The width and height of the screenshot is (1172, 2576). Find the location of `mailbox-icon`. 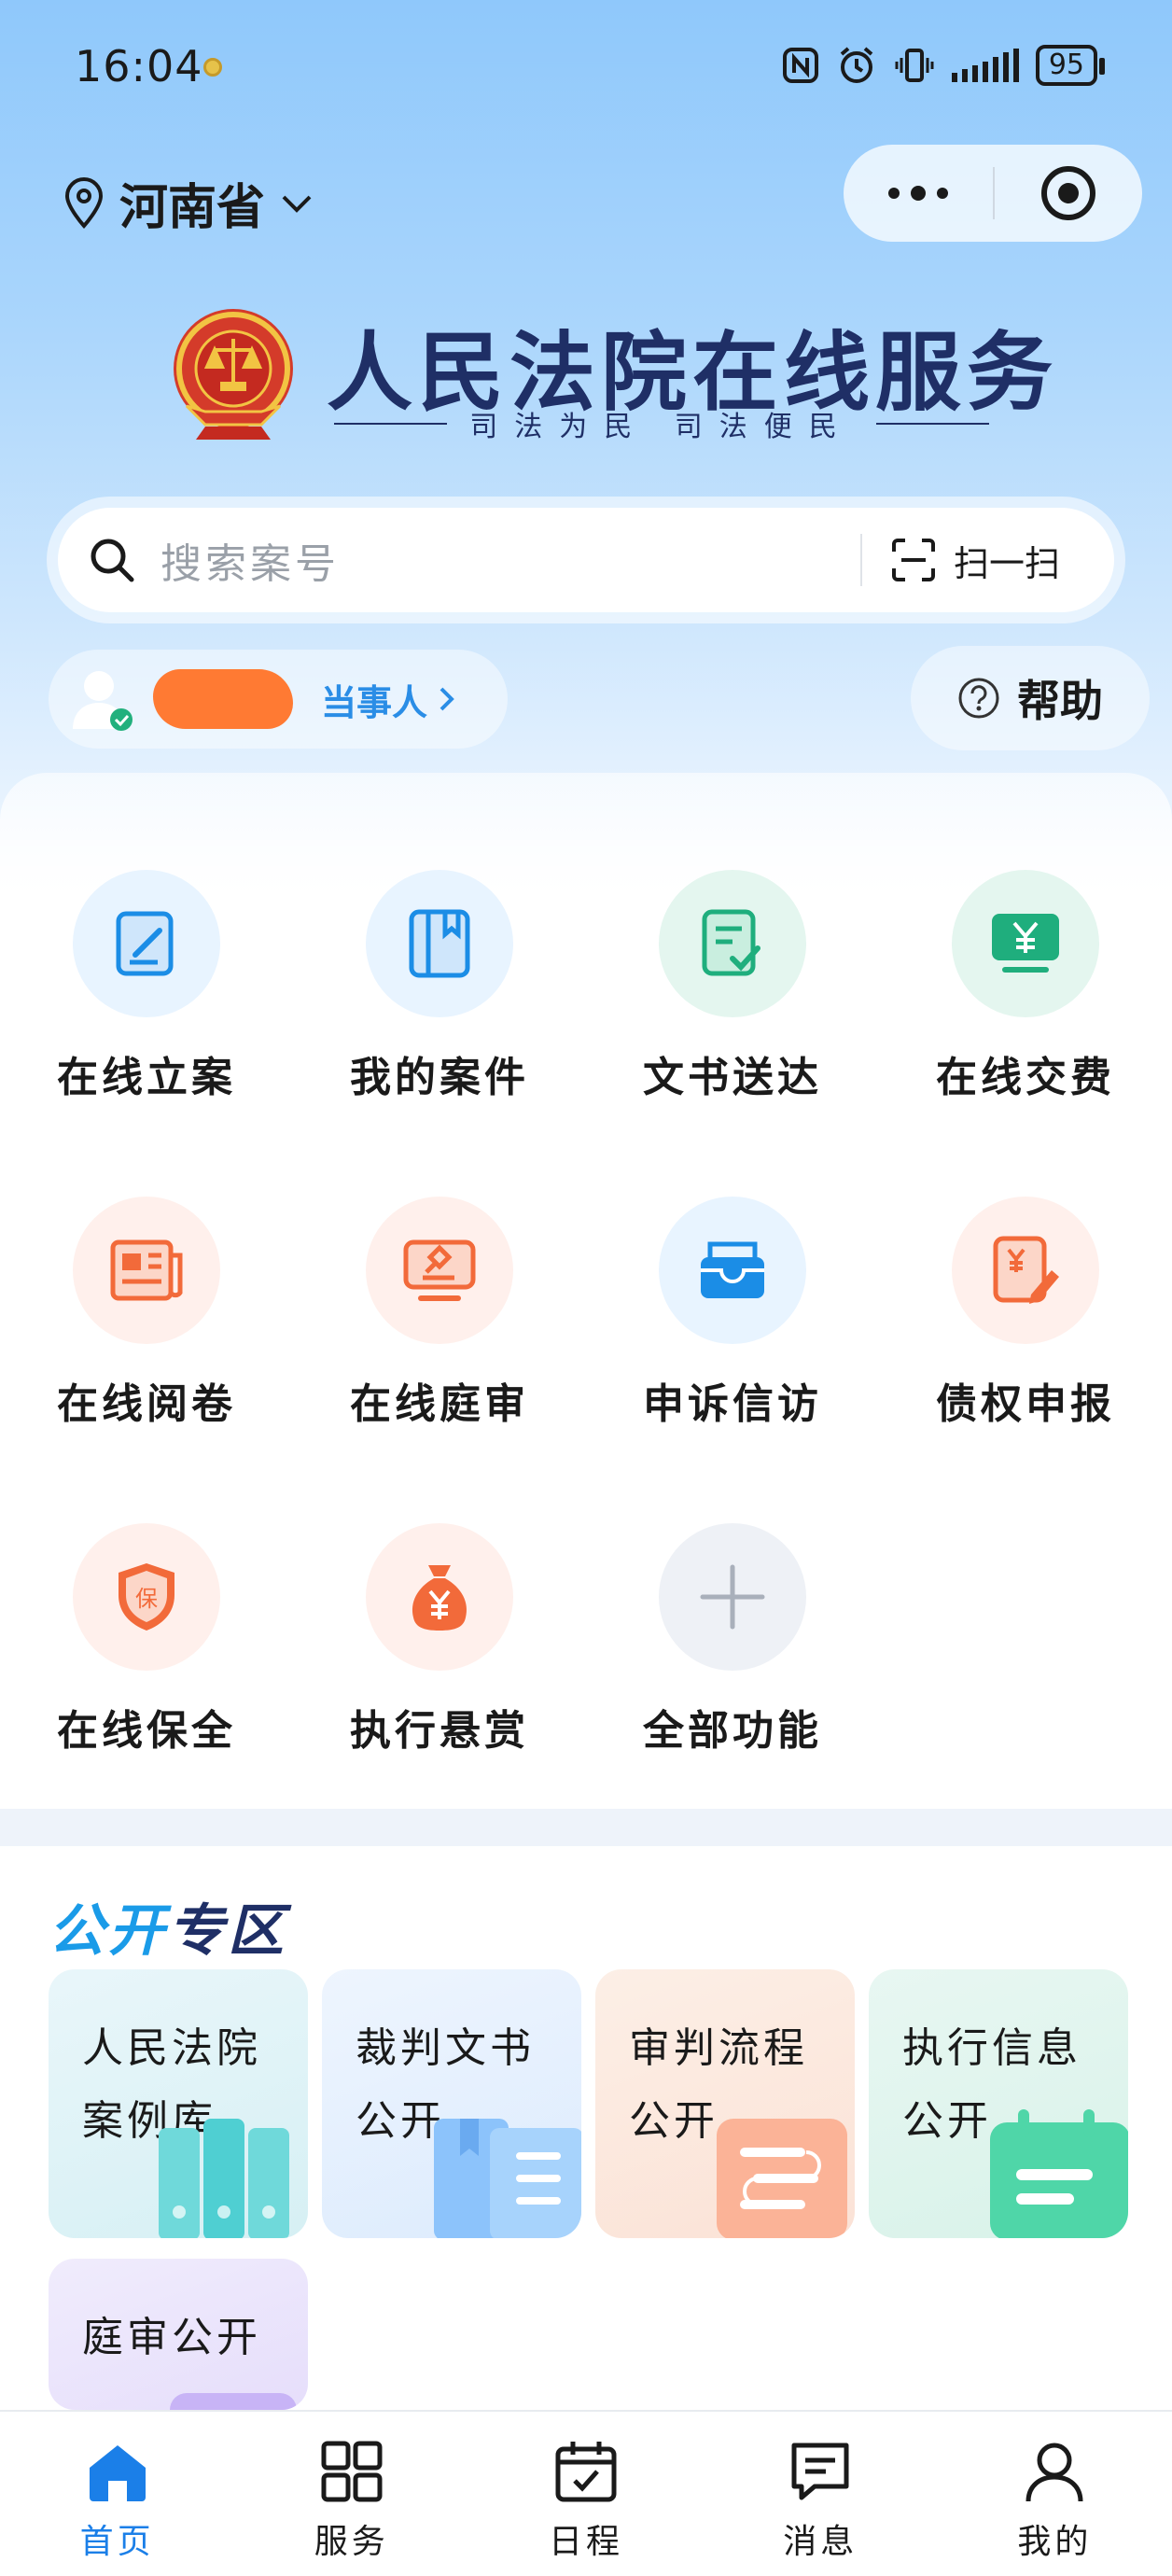

mailbox-icon is located at coordinates (732, 1269).